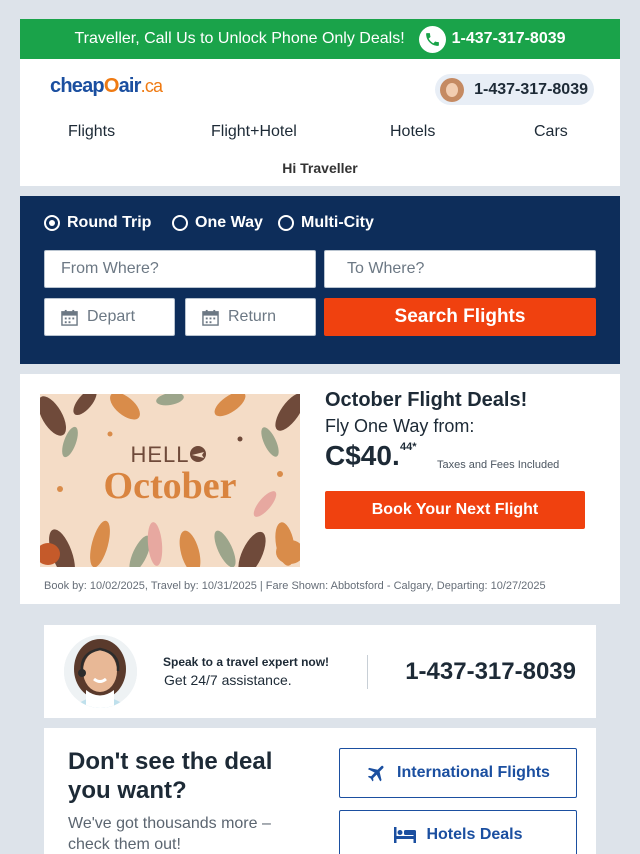  I want to click on radio-round-trip: Round Trip, so click(97, 223).